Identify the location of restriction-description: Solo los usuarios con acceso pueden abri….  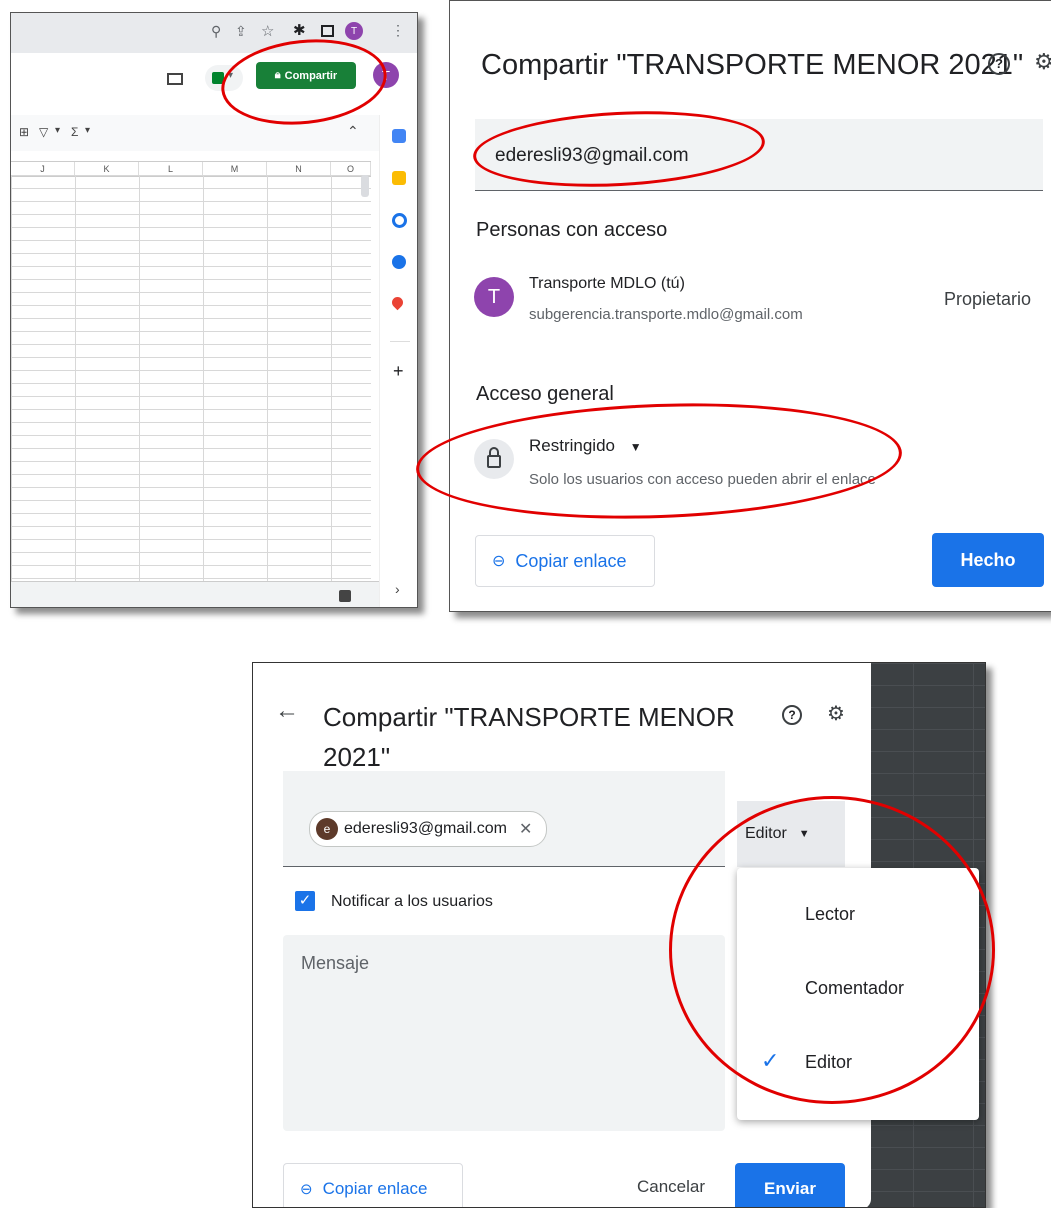
(702, 479).